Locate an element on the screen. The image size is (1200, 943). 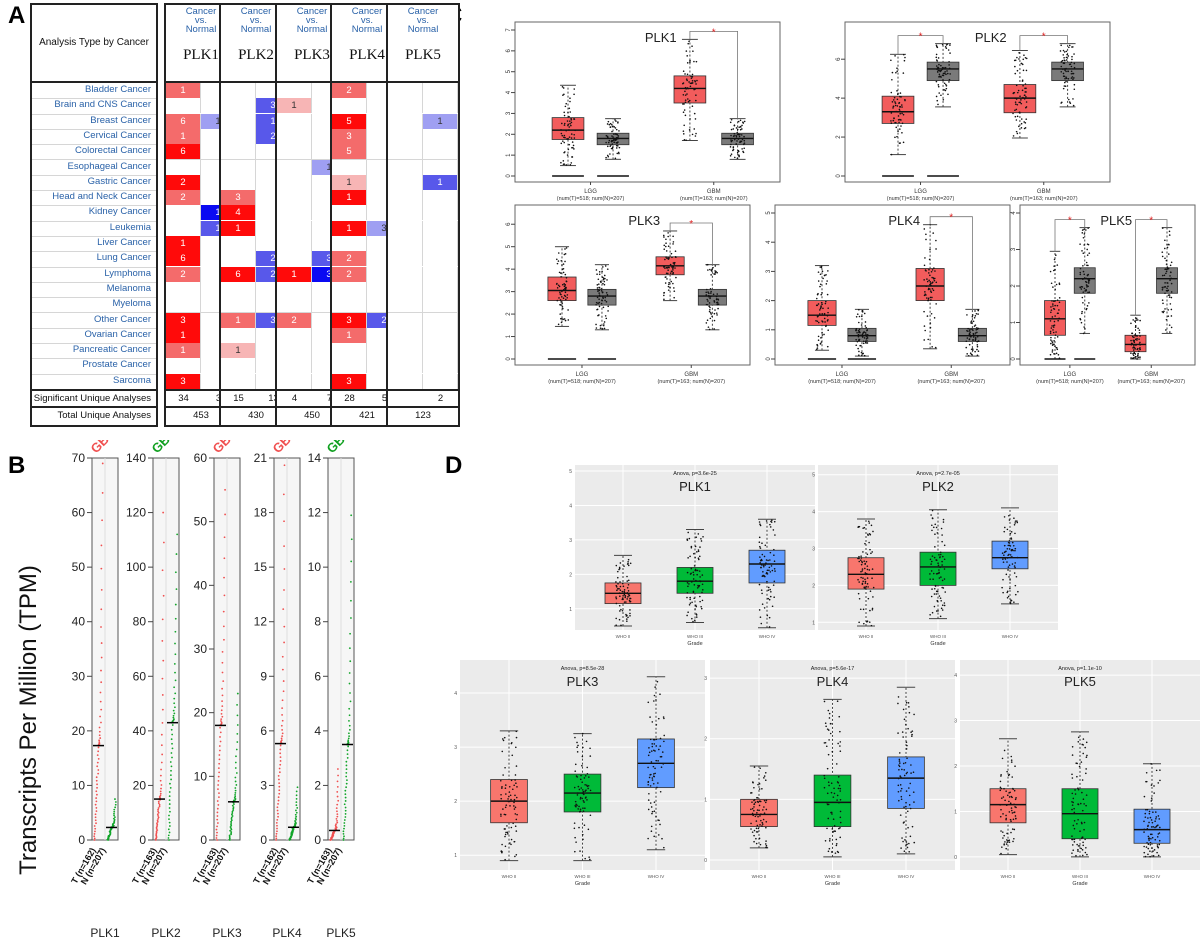
cancer-label: Leukemia is located at coordinates (130, 227).